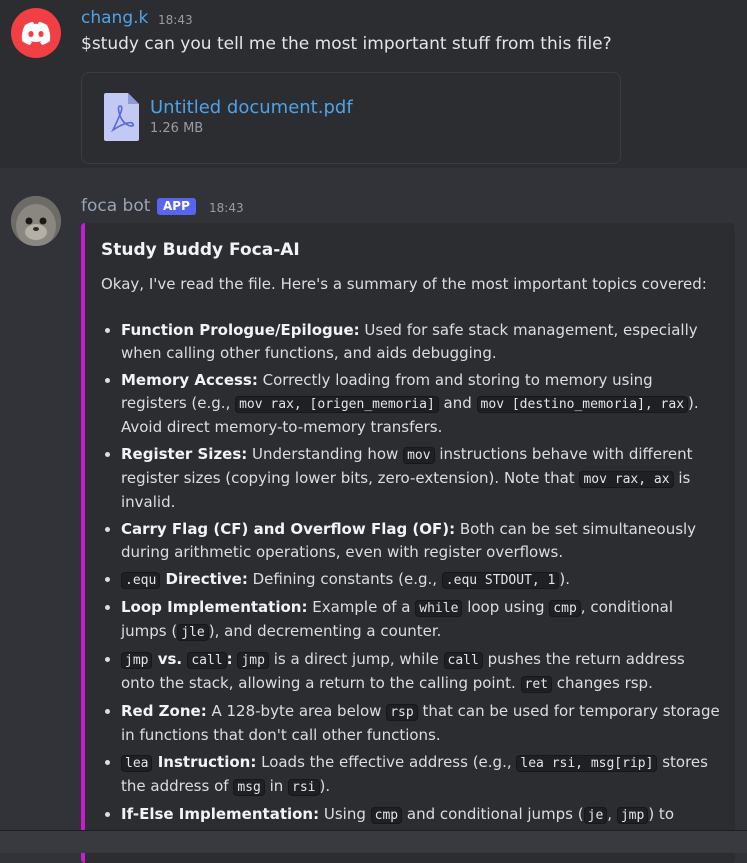 This screenshot has width=747, height=863. Describe the element at coordinates (115, 206) in the screenshot. I see `username-foca-bot: foca bot` at that location.